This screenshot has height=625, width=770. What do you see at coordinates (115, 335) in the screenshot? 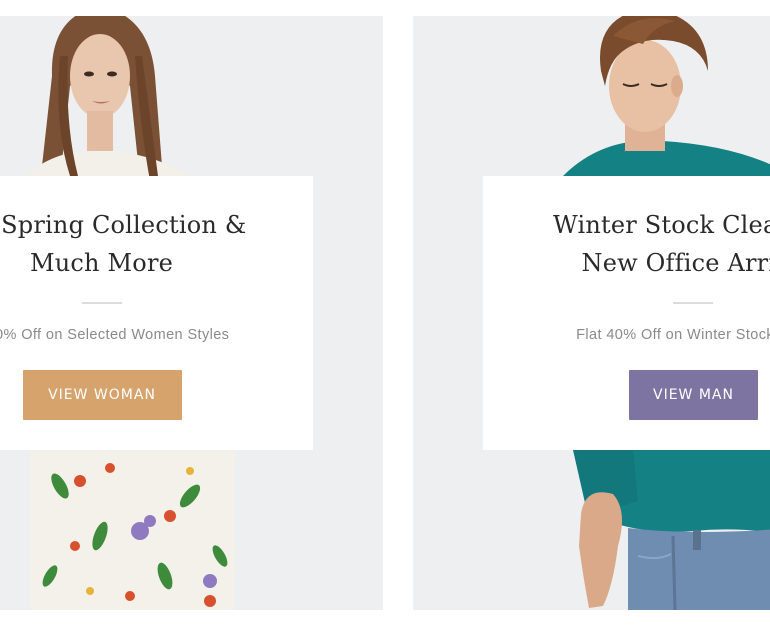
I see `women-promo-subtitle: o 30% Off on Selected Women Styles` at bounding box center [115, 335].